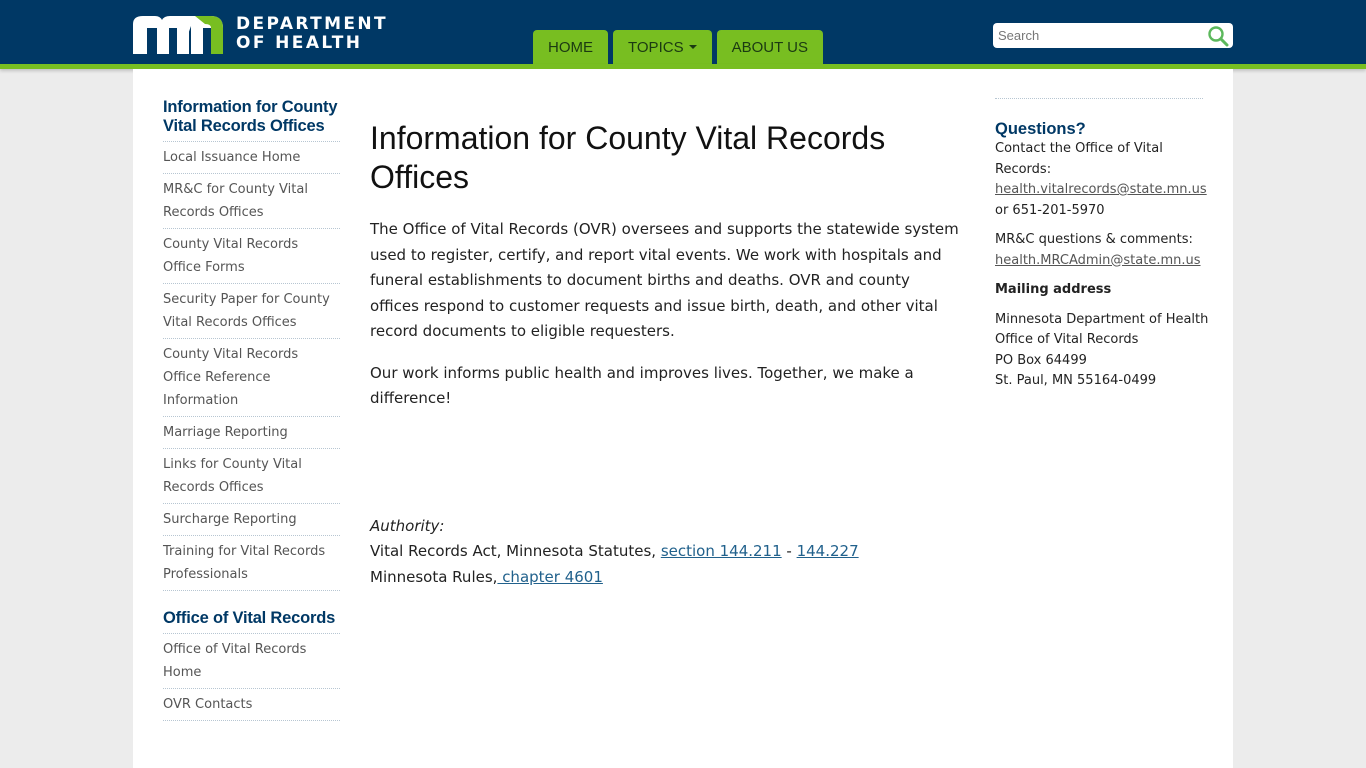  Describe the element at coordinates (178, 35) in the screenshot. I see `mn-logo-icon` at that location.